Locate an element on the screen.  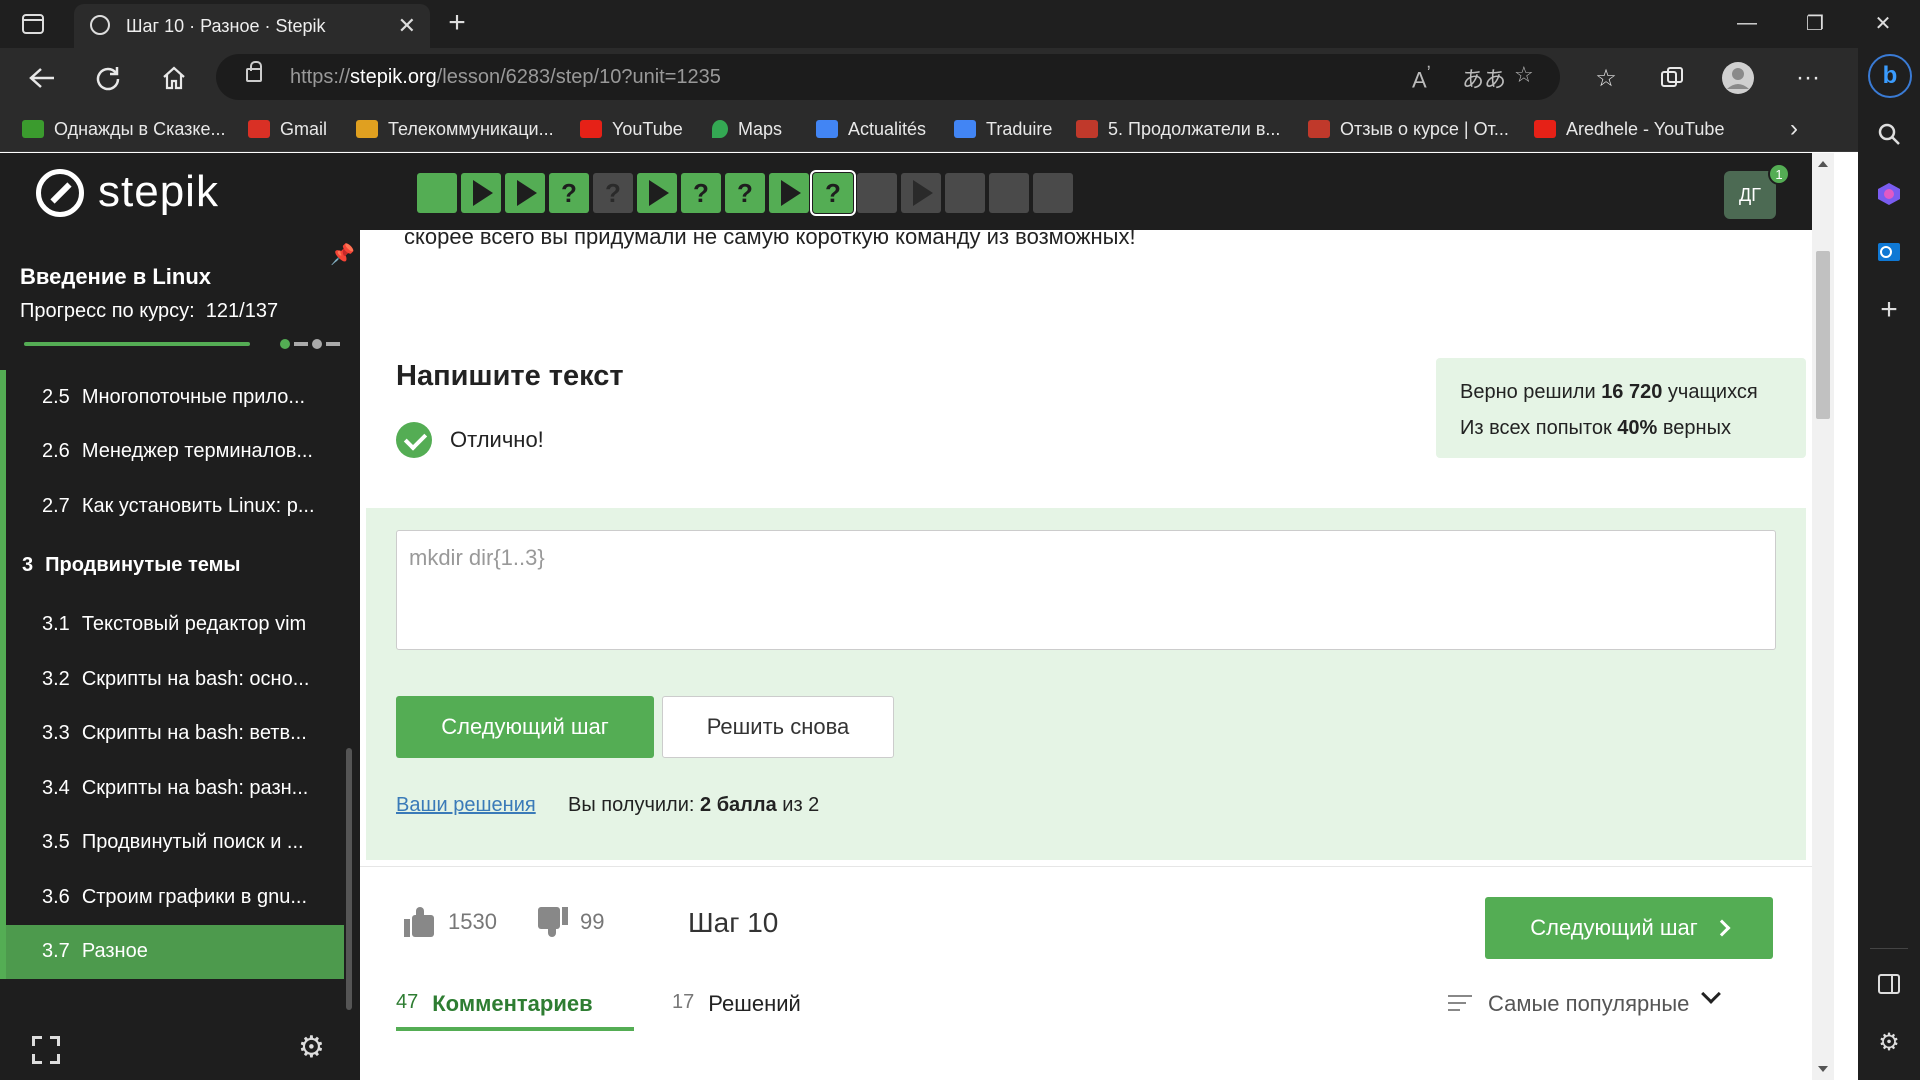
dislike-button: 99 is located at coordinates (570, 922).